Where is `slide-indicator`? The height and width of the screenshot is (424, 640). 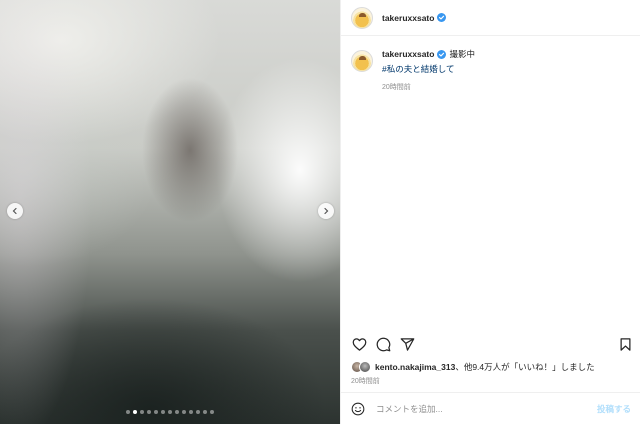
slide-indicator is located at coordinates (170, 412).